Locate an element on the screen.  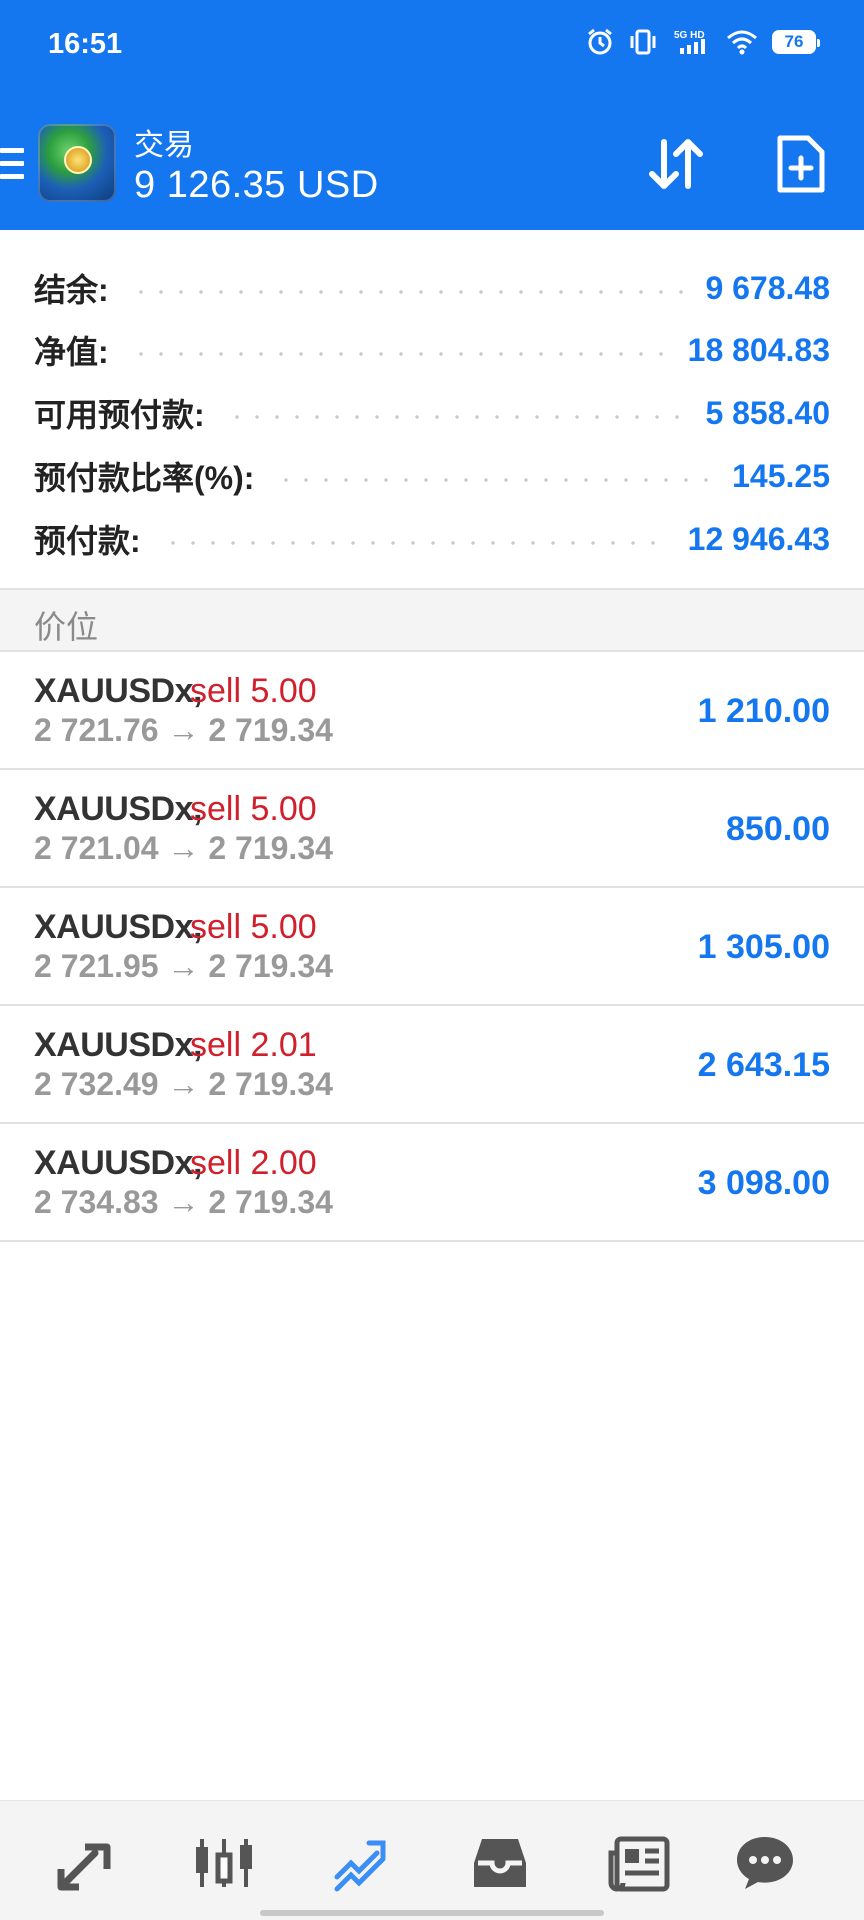
home-indicator is located at coordinates (432, 1913).